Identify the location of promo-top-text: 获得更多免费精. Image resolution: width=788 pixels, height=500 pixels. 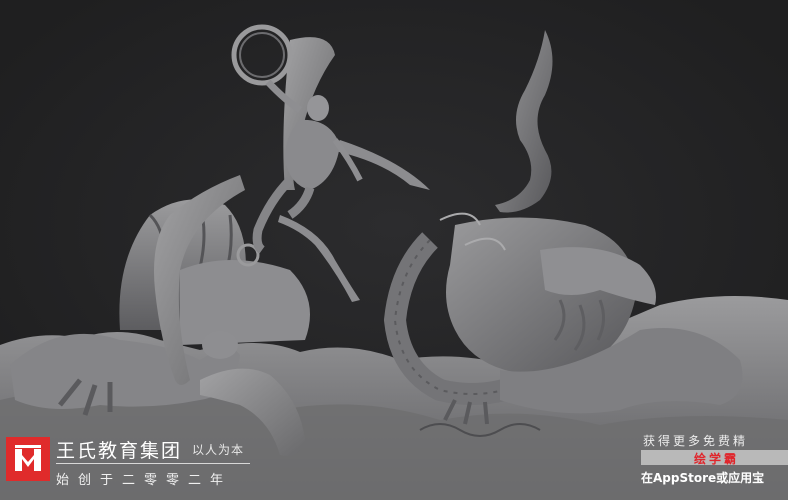
(696, 441).